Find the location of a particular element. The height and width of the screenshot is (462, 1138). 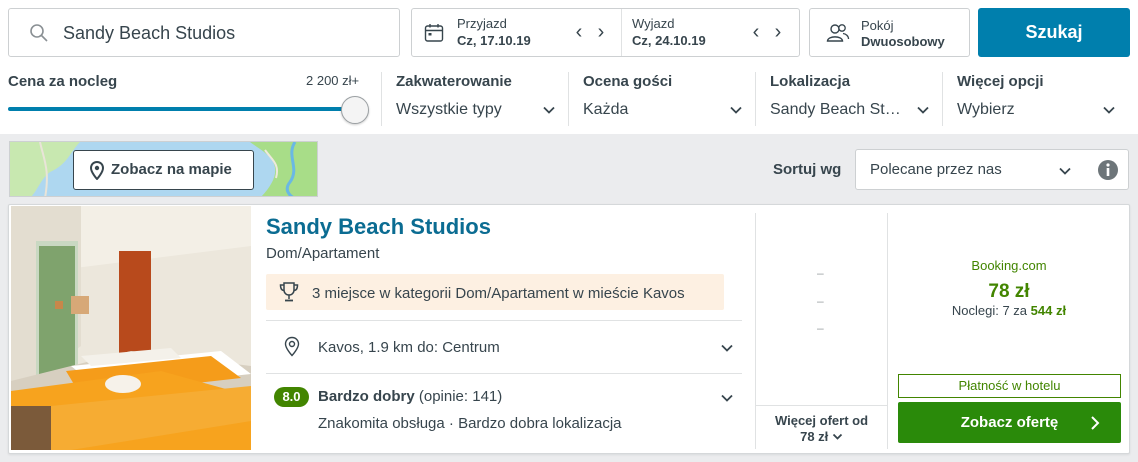

more-offers-label: Więcej ofert od is located at coordinates (821, 420).